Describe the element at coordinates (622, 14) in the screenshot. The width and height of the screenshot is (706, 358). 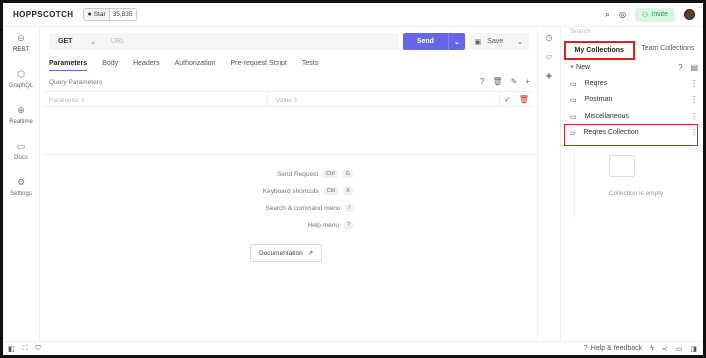
I see `support-icon: ◎` at that location.